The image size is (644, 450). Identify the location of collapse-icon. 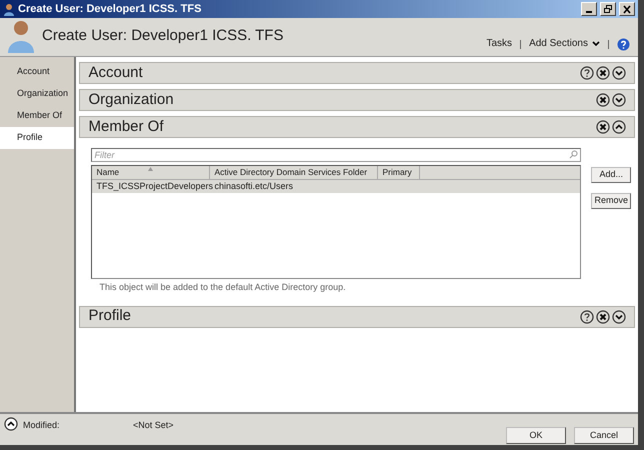
(619, 127).